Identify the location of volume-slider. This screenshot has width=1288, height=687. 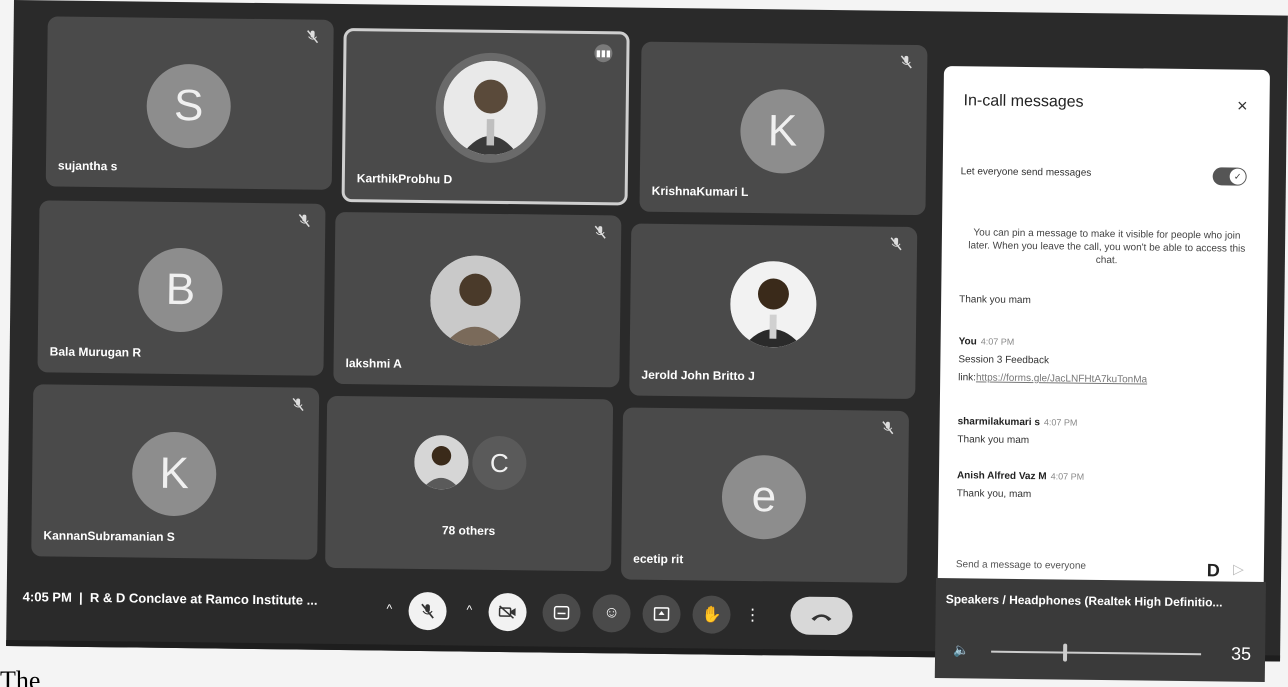
(1096, 652).